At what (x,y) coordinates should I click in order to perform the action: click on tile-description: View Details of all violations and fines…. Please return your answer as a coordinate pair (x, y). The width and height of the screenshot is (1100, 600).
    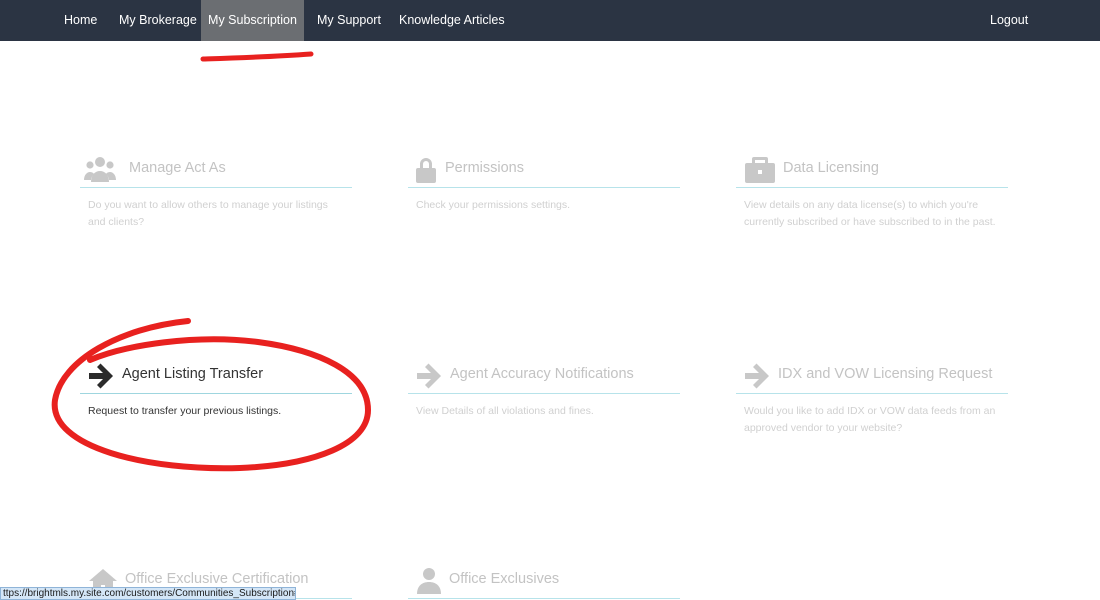
    Looking at the image, I should click on (505, 411).